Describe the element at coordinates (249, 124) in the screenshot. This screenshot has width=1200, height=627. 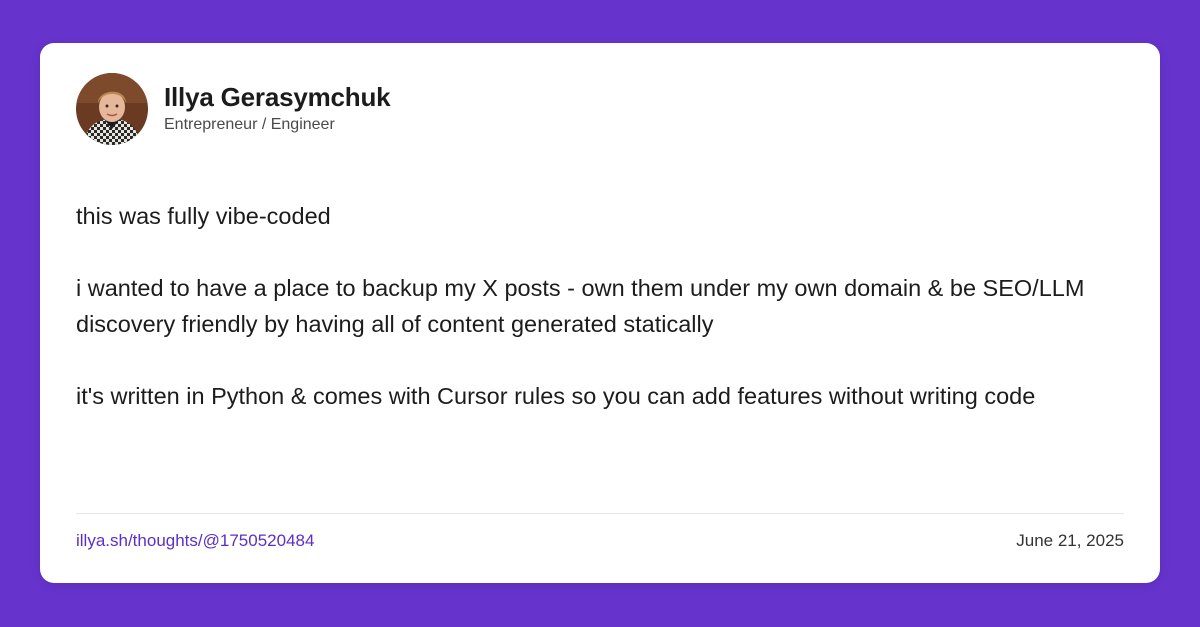
I see `author-role: Entrepreneur / Engineer` at that location.